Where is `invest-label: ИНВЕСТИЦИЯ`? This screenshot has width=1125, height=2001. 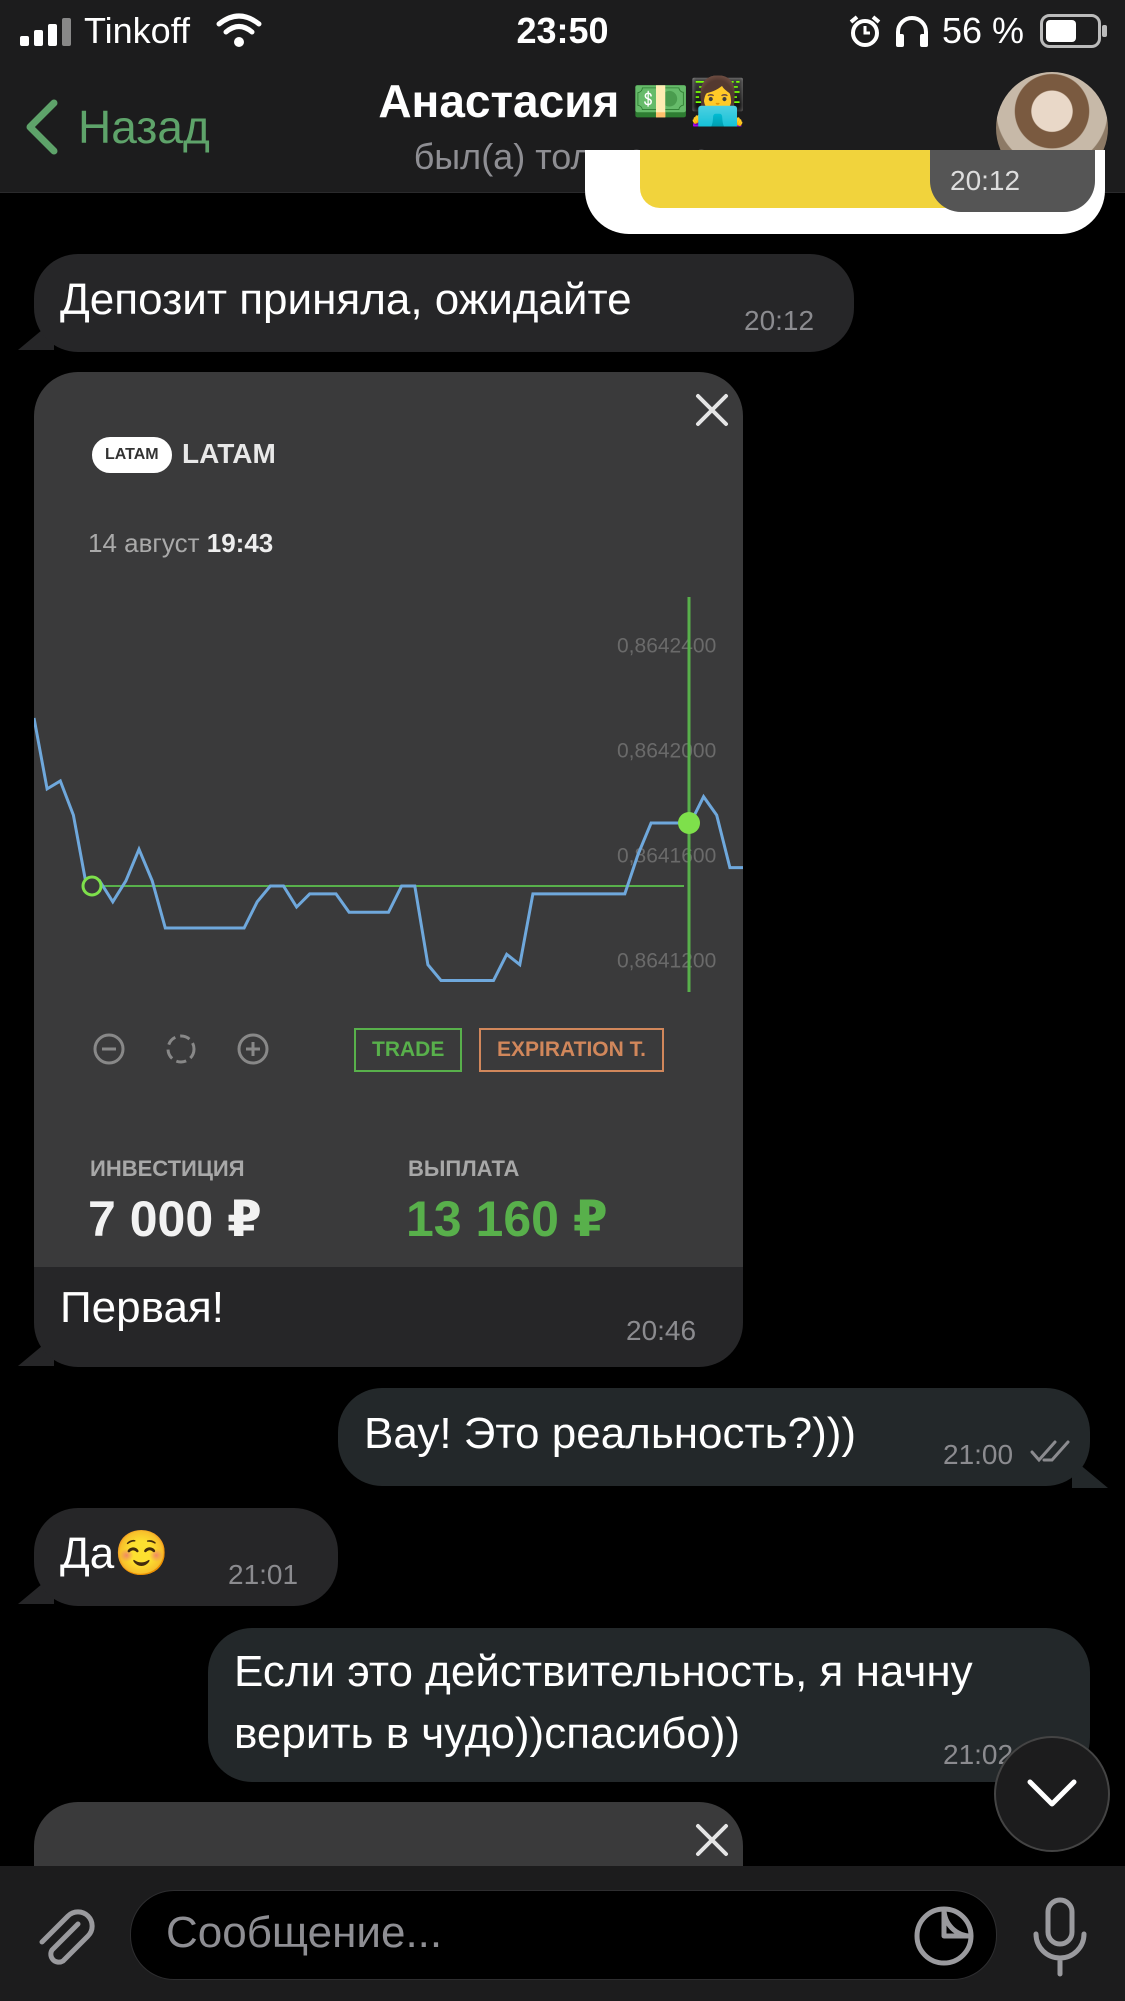 invest-label: ИНВЕСТИЦИЯ is located at coordinates (167, 1168).